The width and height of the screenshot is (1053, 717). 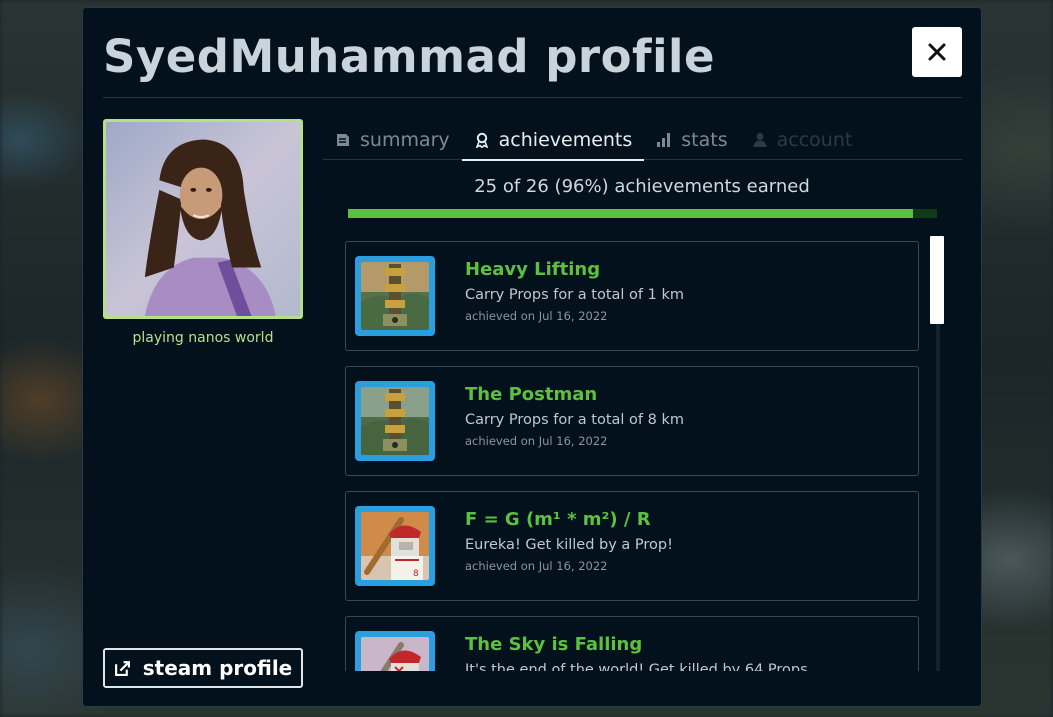 What do you see at coordinates (217, 668) in the screenshot?
I see `steam-profile-label: steam profile` at bounding box center [217, 668].